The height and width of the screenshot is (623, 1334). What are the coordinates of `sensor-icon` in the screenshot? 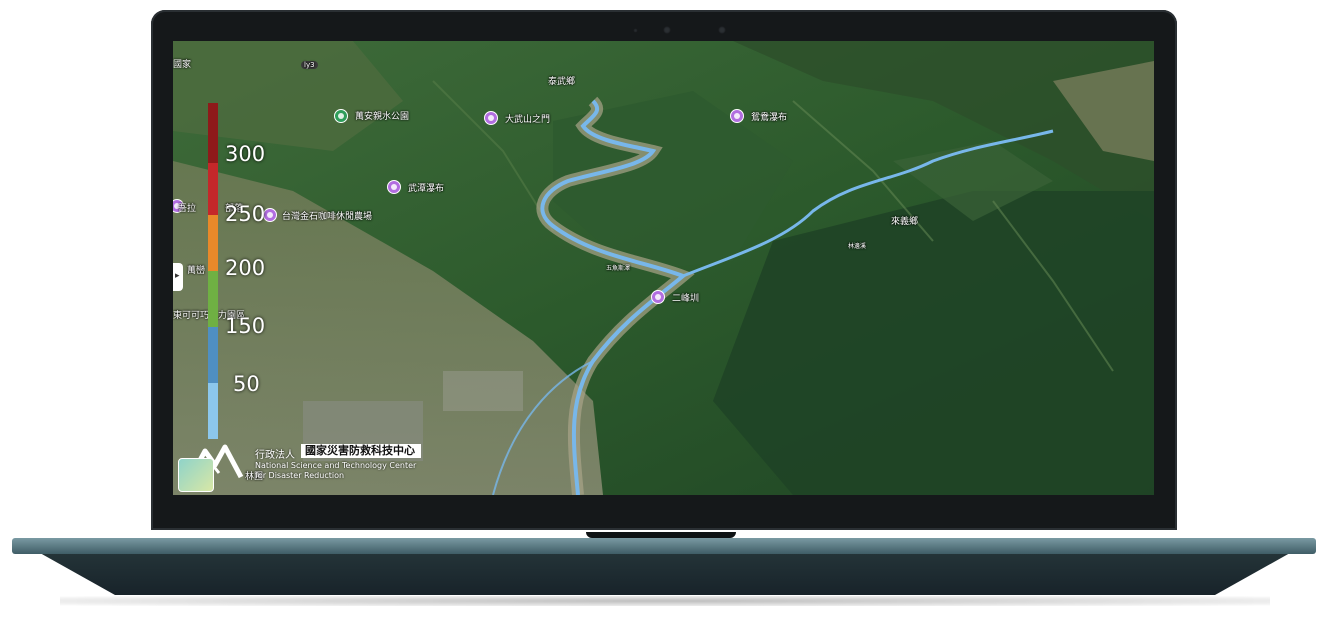 It's located at (635, 30).